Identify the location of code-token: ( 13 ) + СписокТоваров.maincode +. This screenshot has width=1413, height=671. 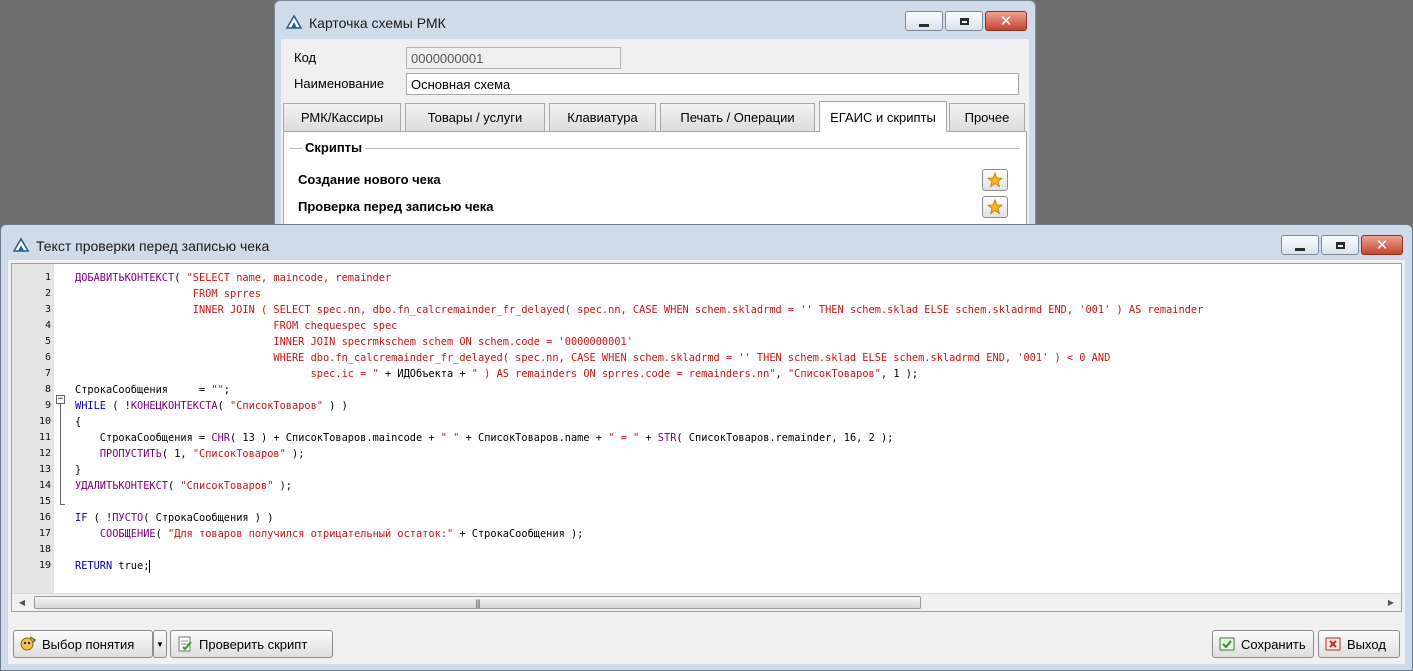
(335, 438).